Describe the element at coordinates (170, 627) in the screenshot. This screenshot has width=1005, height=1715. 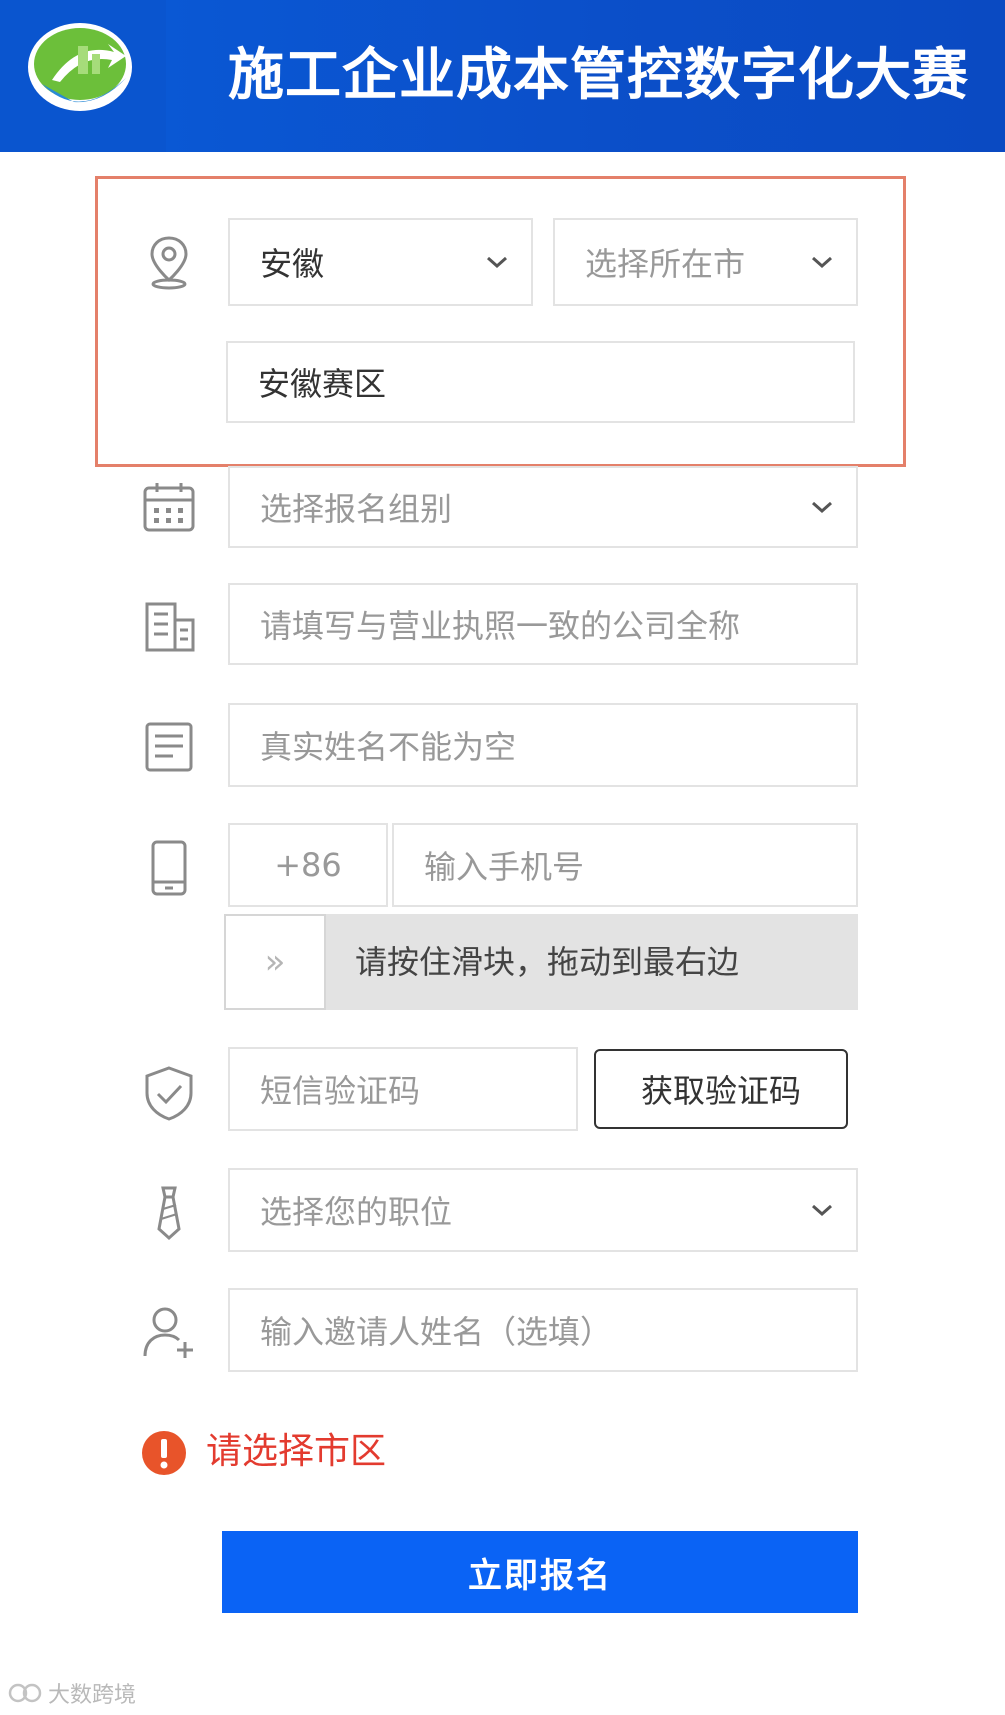
I see `building-icon` at that location.